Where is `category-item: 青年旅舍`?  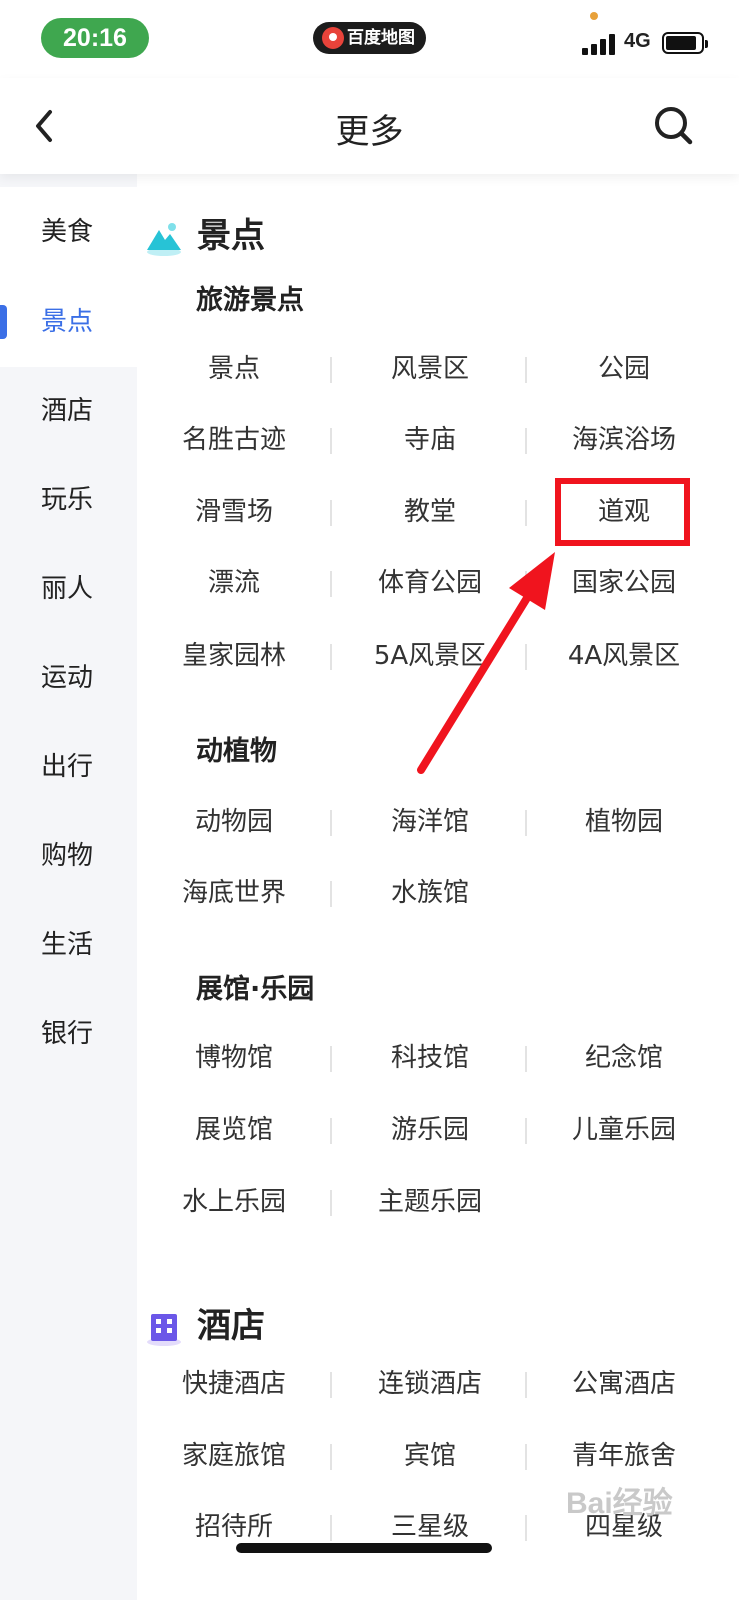
category-item: 青年旅舍 is located at coordinates (624, 1456).